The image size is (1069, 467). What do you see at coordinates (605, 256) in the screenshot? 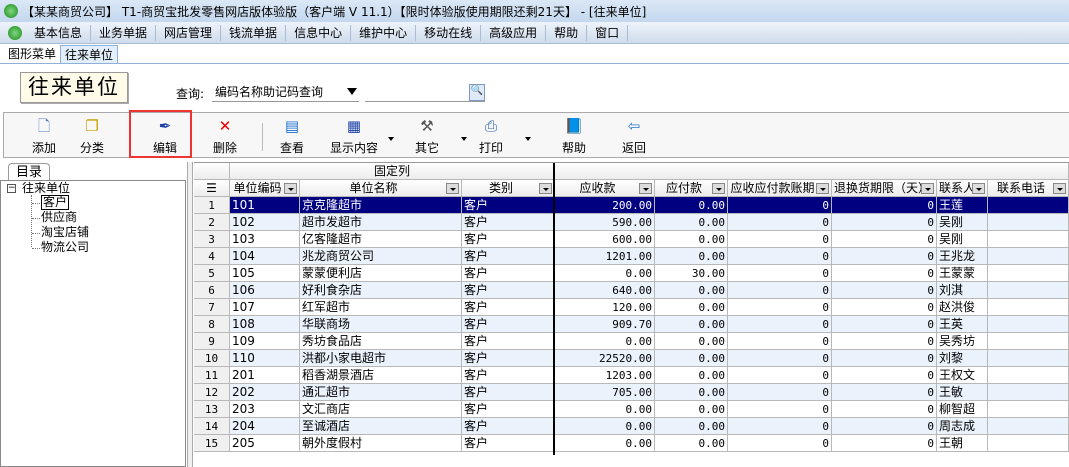
I see `grid-cell: 1201.00` at bounding box center [605, 256].